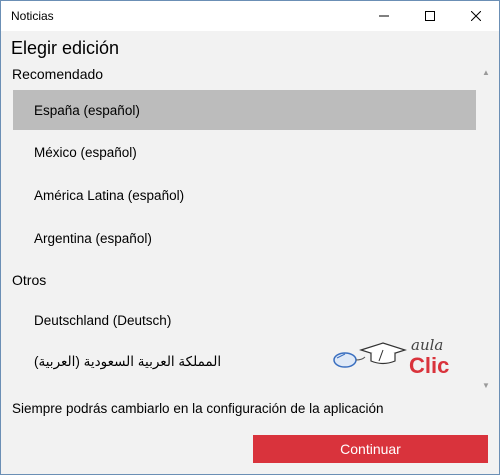 Image resolution: width=500 pixels, height=475 pixels. What do you see at coordinates (65, 48) in the screenshot?
I see `page-title: Elegir edición` at bounding box center [65, 48].